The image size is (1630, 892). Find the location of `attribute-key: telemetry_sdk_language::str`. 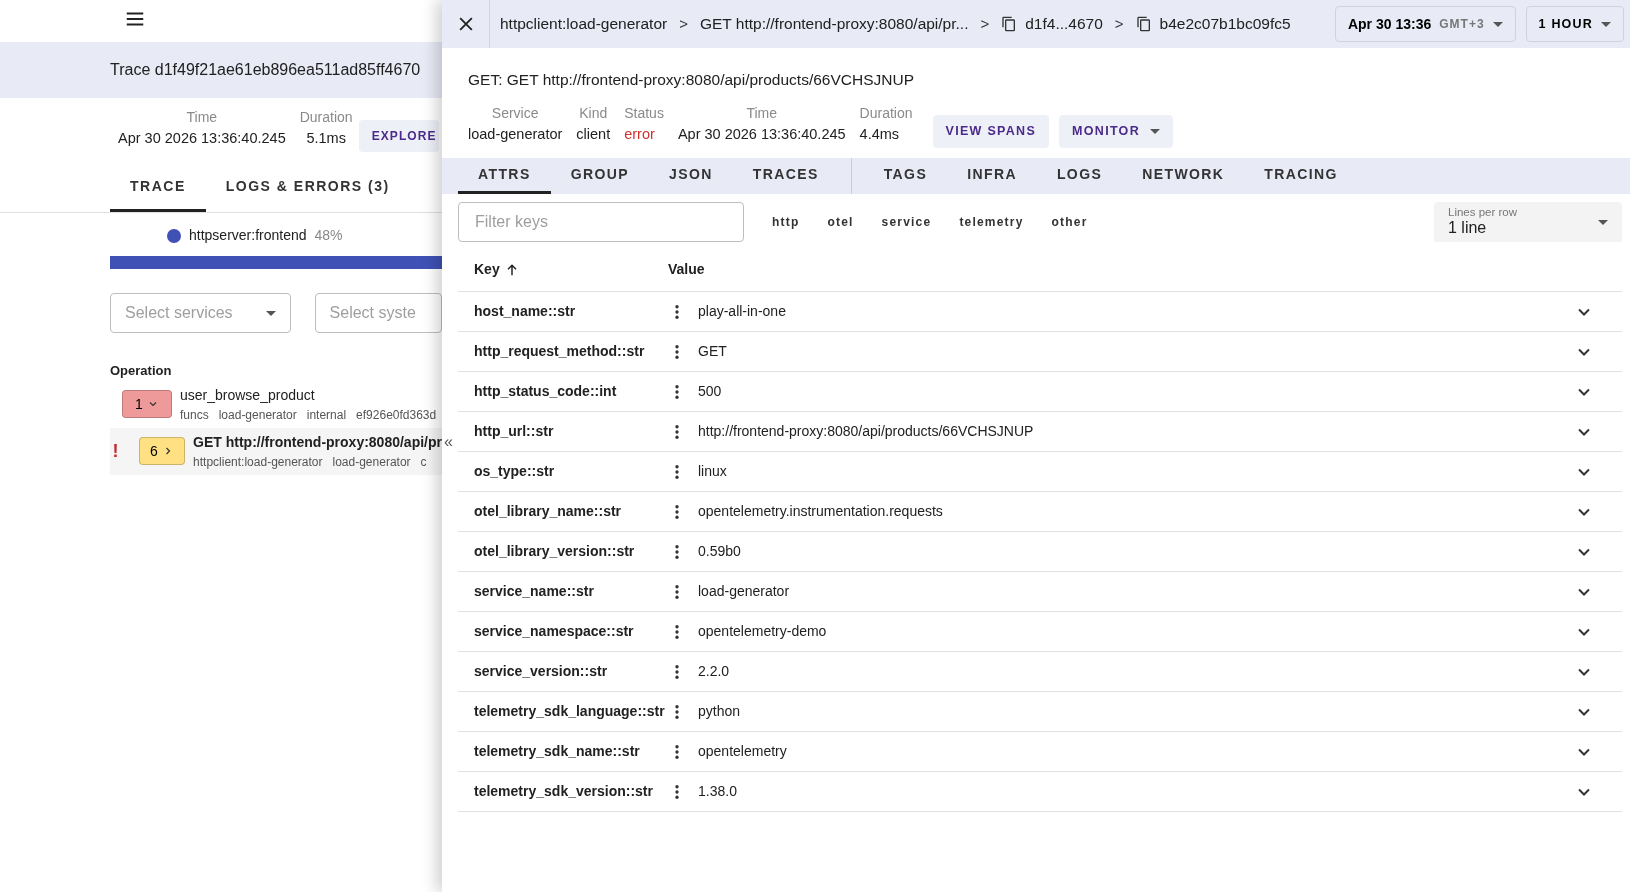

attribute-key: telemetry_sdk_language::str is located at coordinates (563, 711).